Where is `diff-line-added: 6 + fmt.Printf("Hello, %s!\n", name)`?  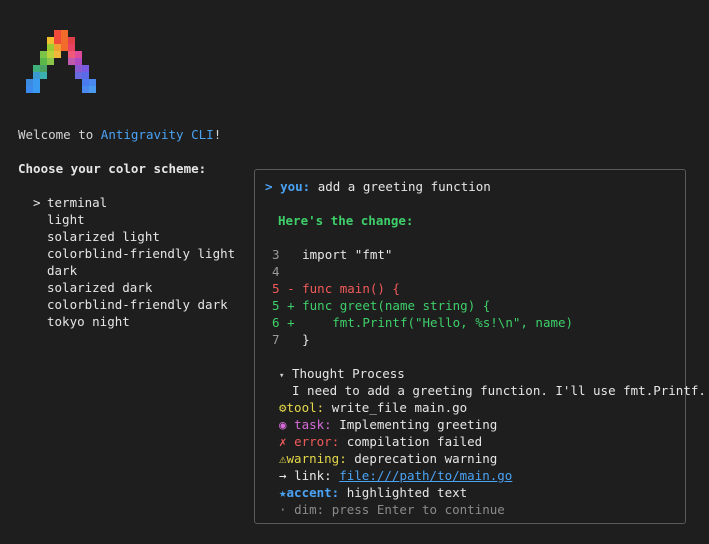 diff-line-added: 6 + fmt.Printf("Hello, %s!\n", name) is located at coordinates (423, 322).